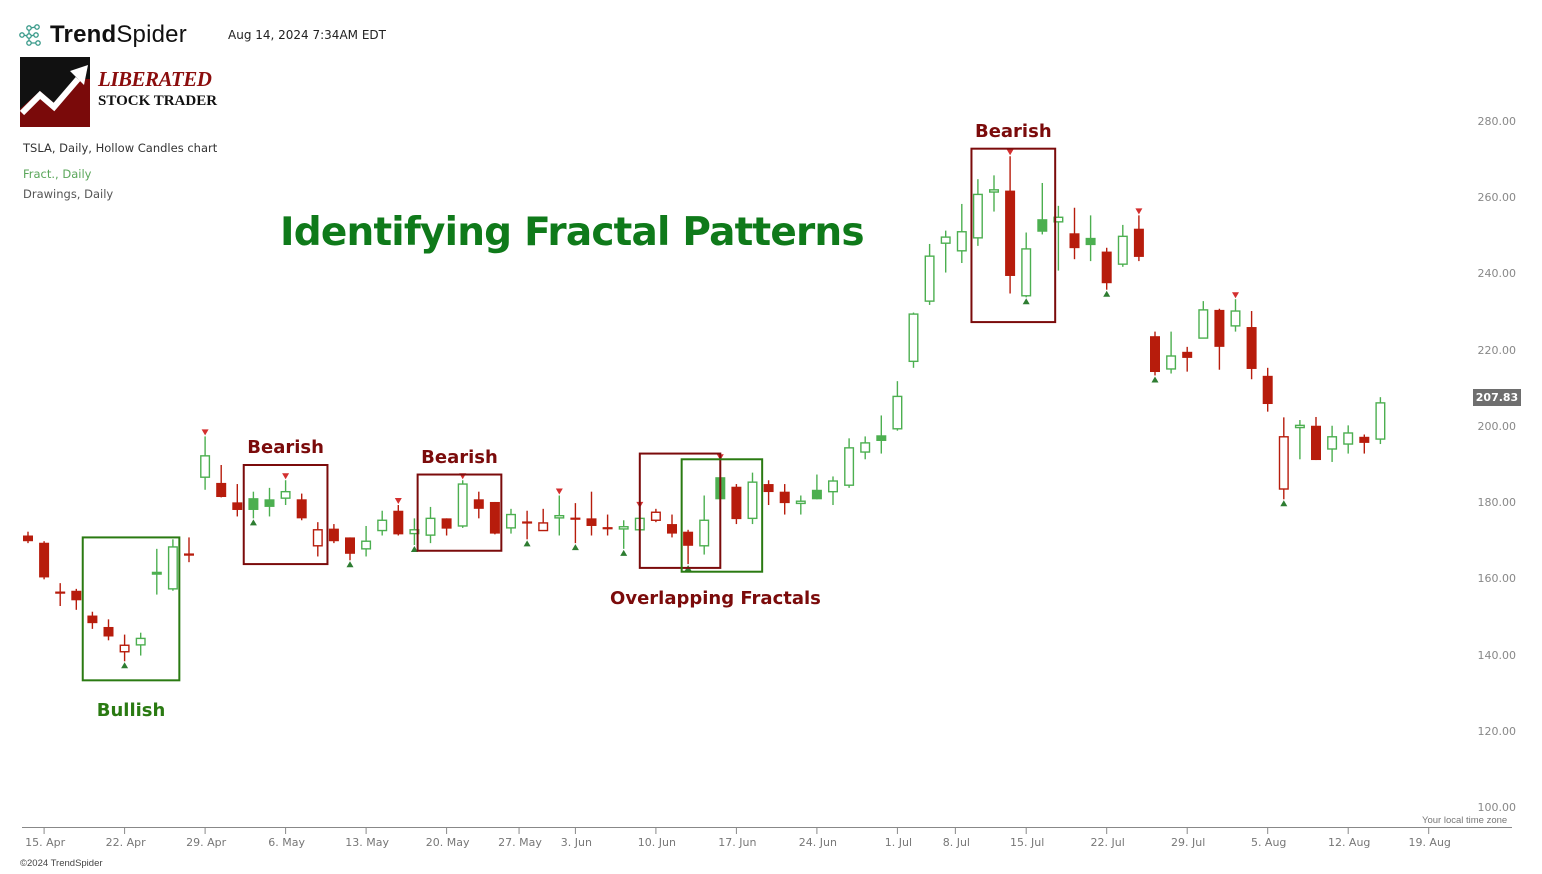  I want to click on x-tick-label: 5. Aug, so click(1268, 842).